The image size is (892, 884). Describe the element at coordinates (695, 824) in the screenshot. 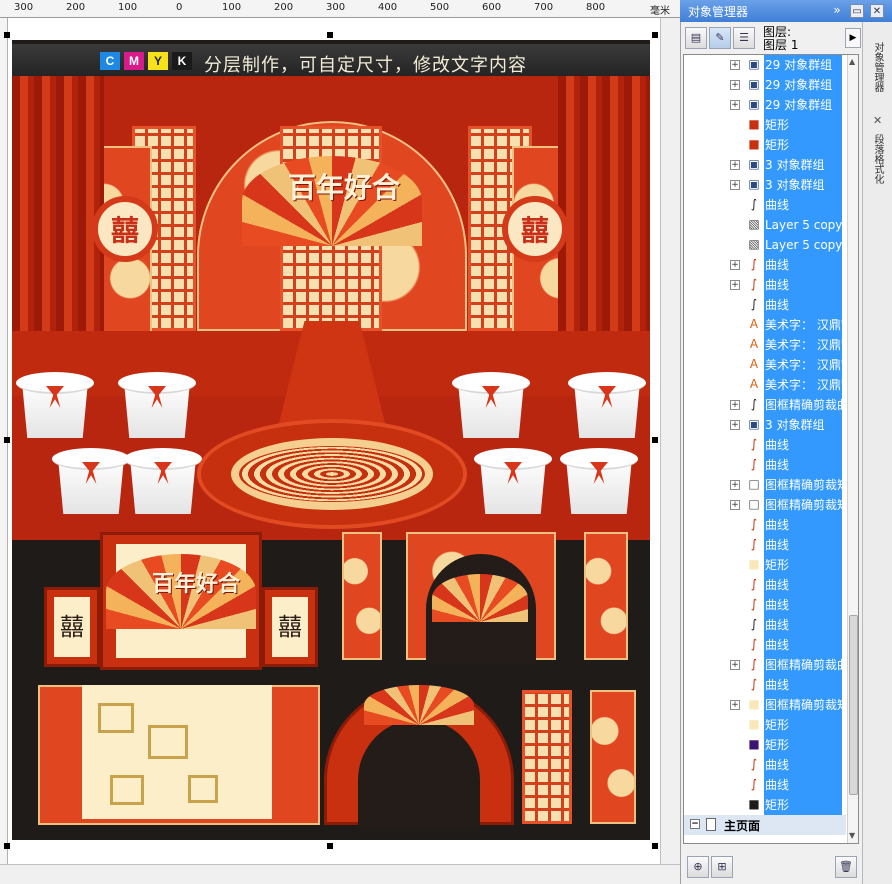

I see `collapse-icon: −` at that location.